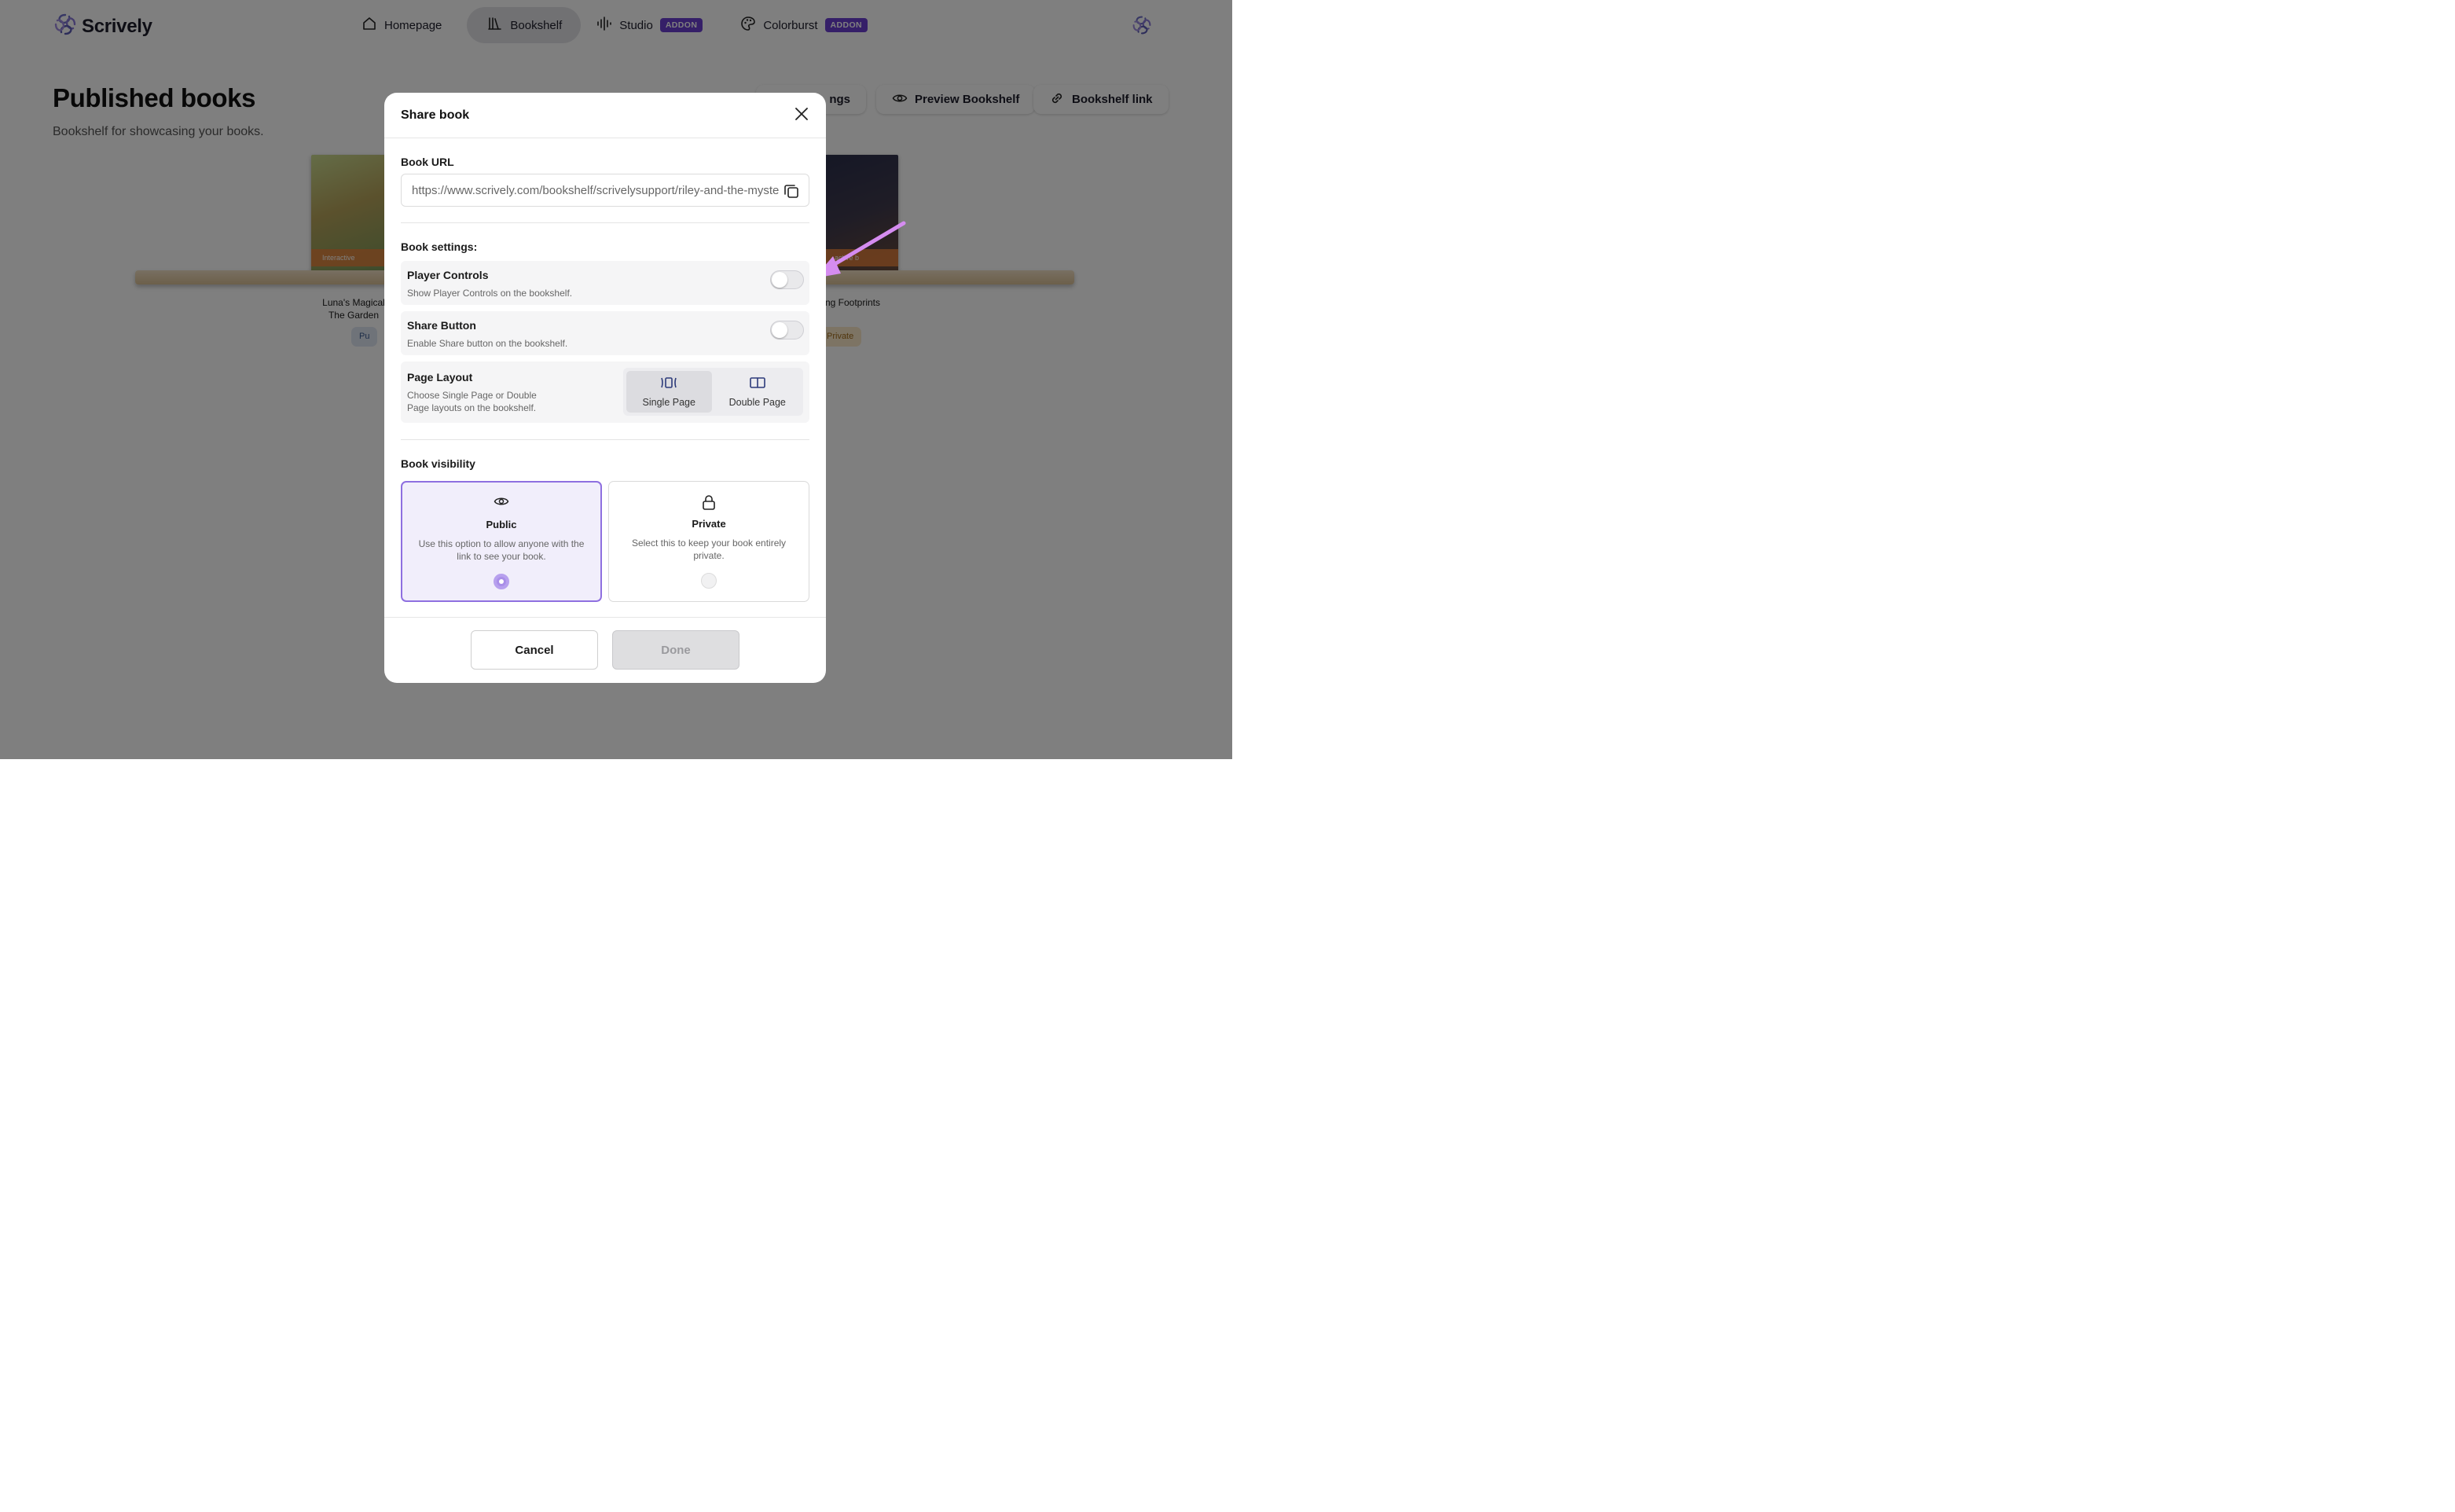  I want to click on book-visibility-label: Book visibility, so click(438, 463).